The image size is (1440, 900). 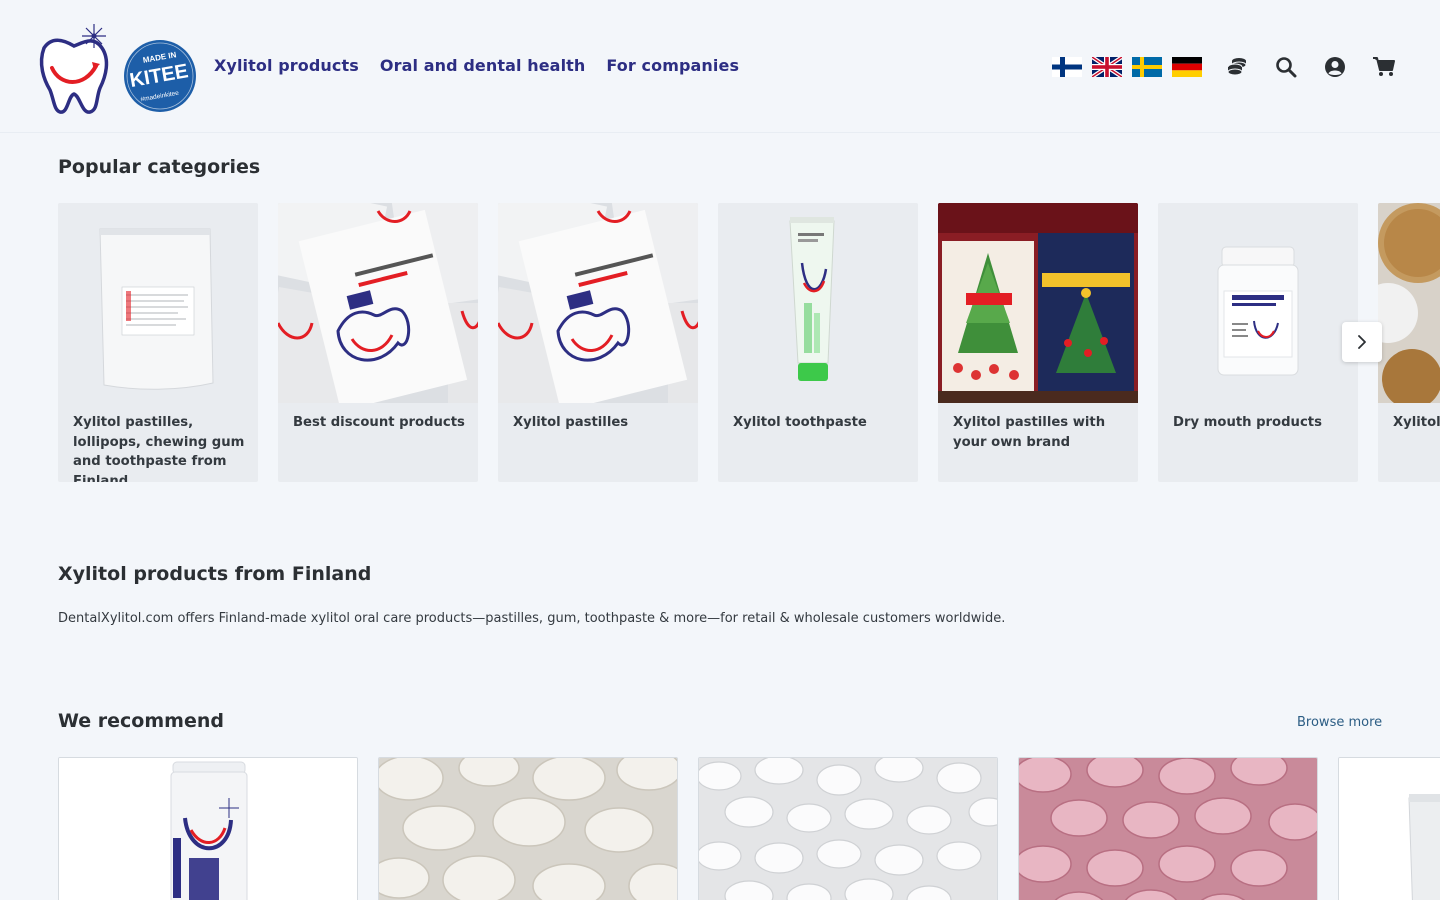 I want to click on carousel-next-button, so click(x=1362, y=342).